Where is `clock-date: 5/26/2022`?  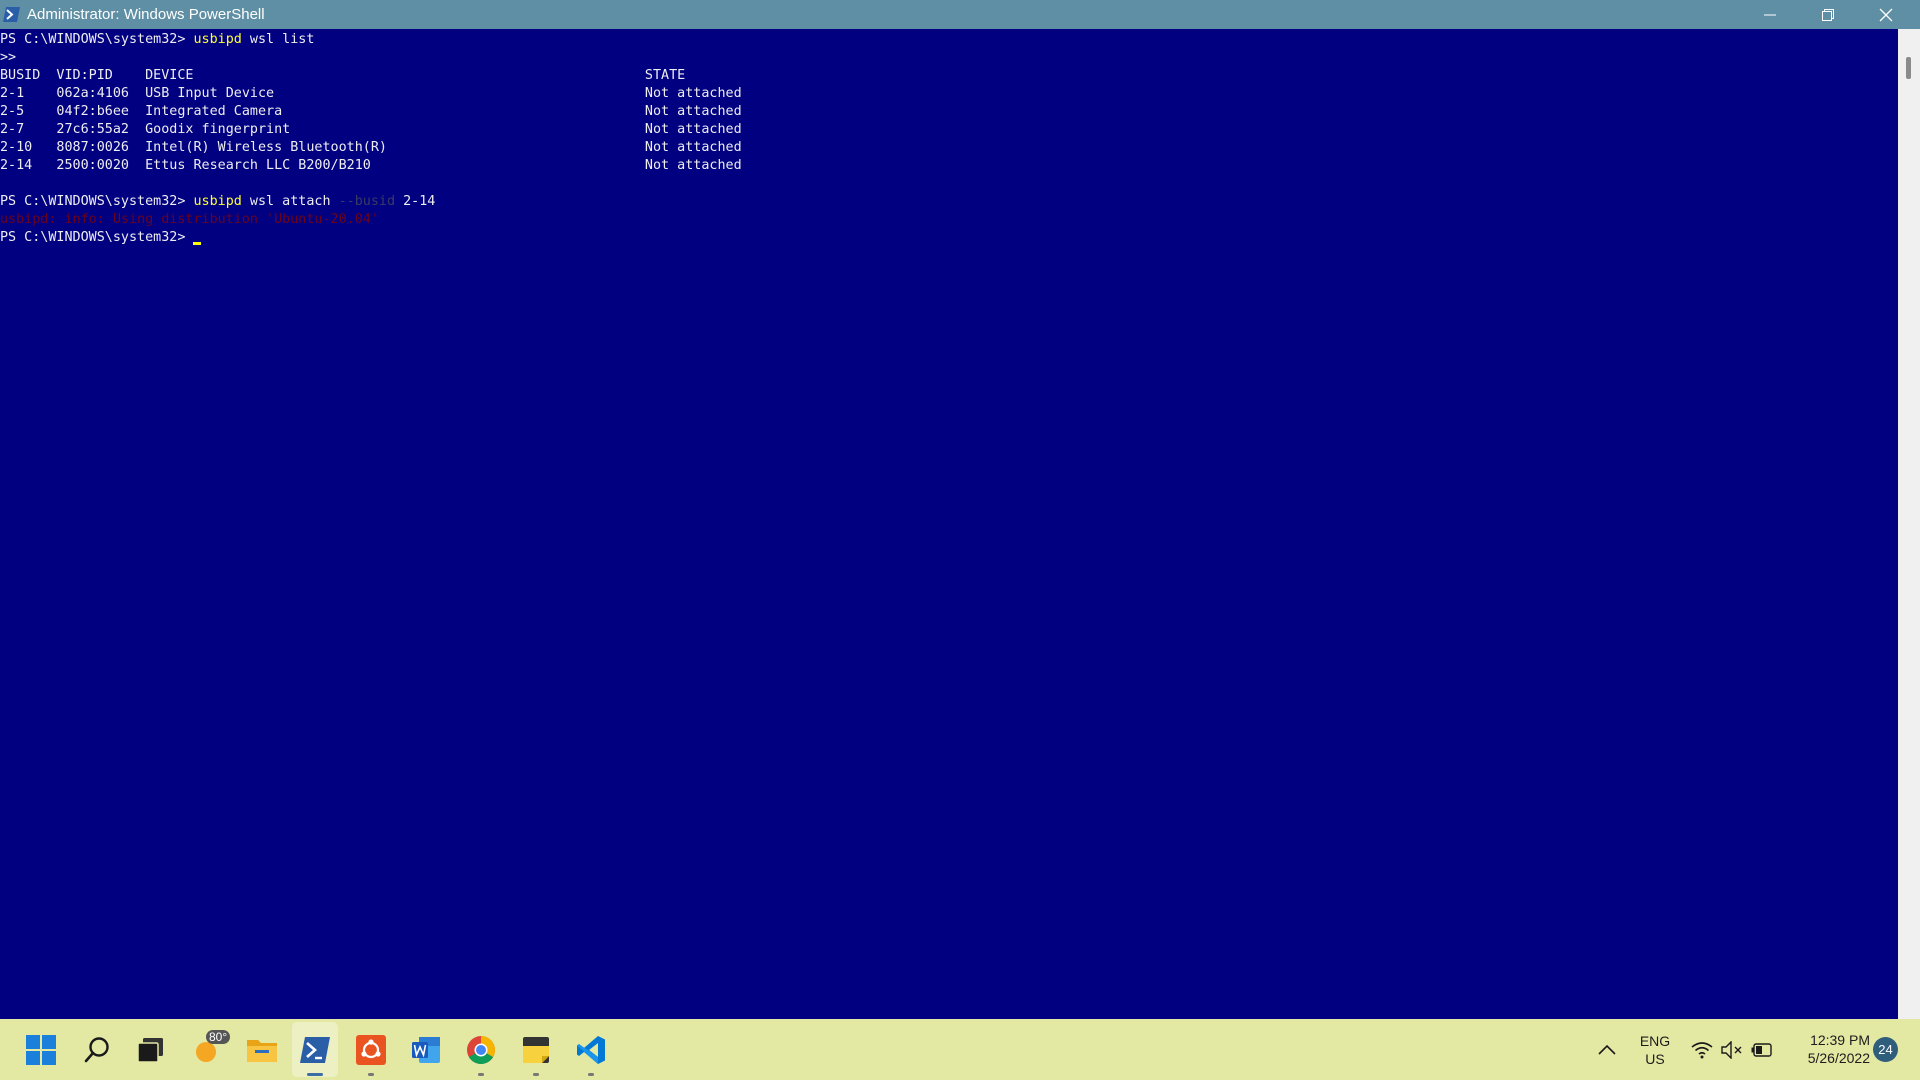 clock-date: 5/26/2022 is located at coordinates (1838, 1058).